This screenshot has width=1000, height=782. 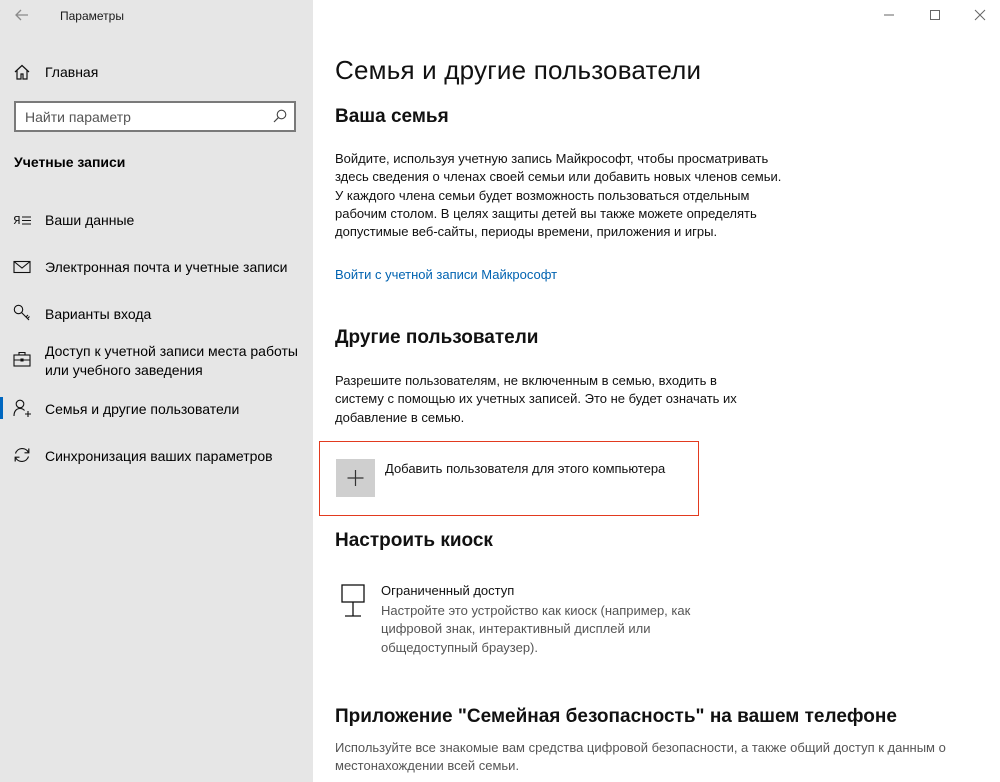 What do you see at coordinates (280, 116) in the screenshot?
I see `search-icon` at bounding box center [280, 116].